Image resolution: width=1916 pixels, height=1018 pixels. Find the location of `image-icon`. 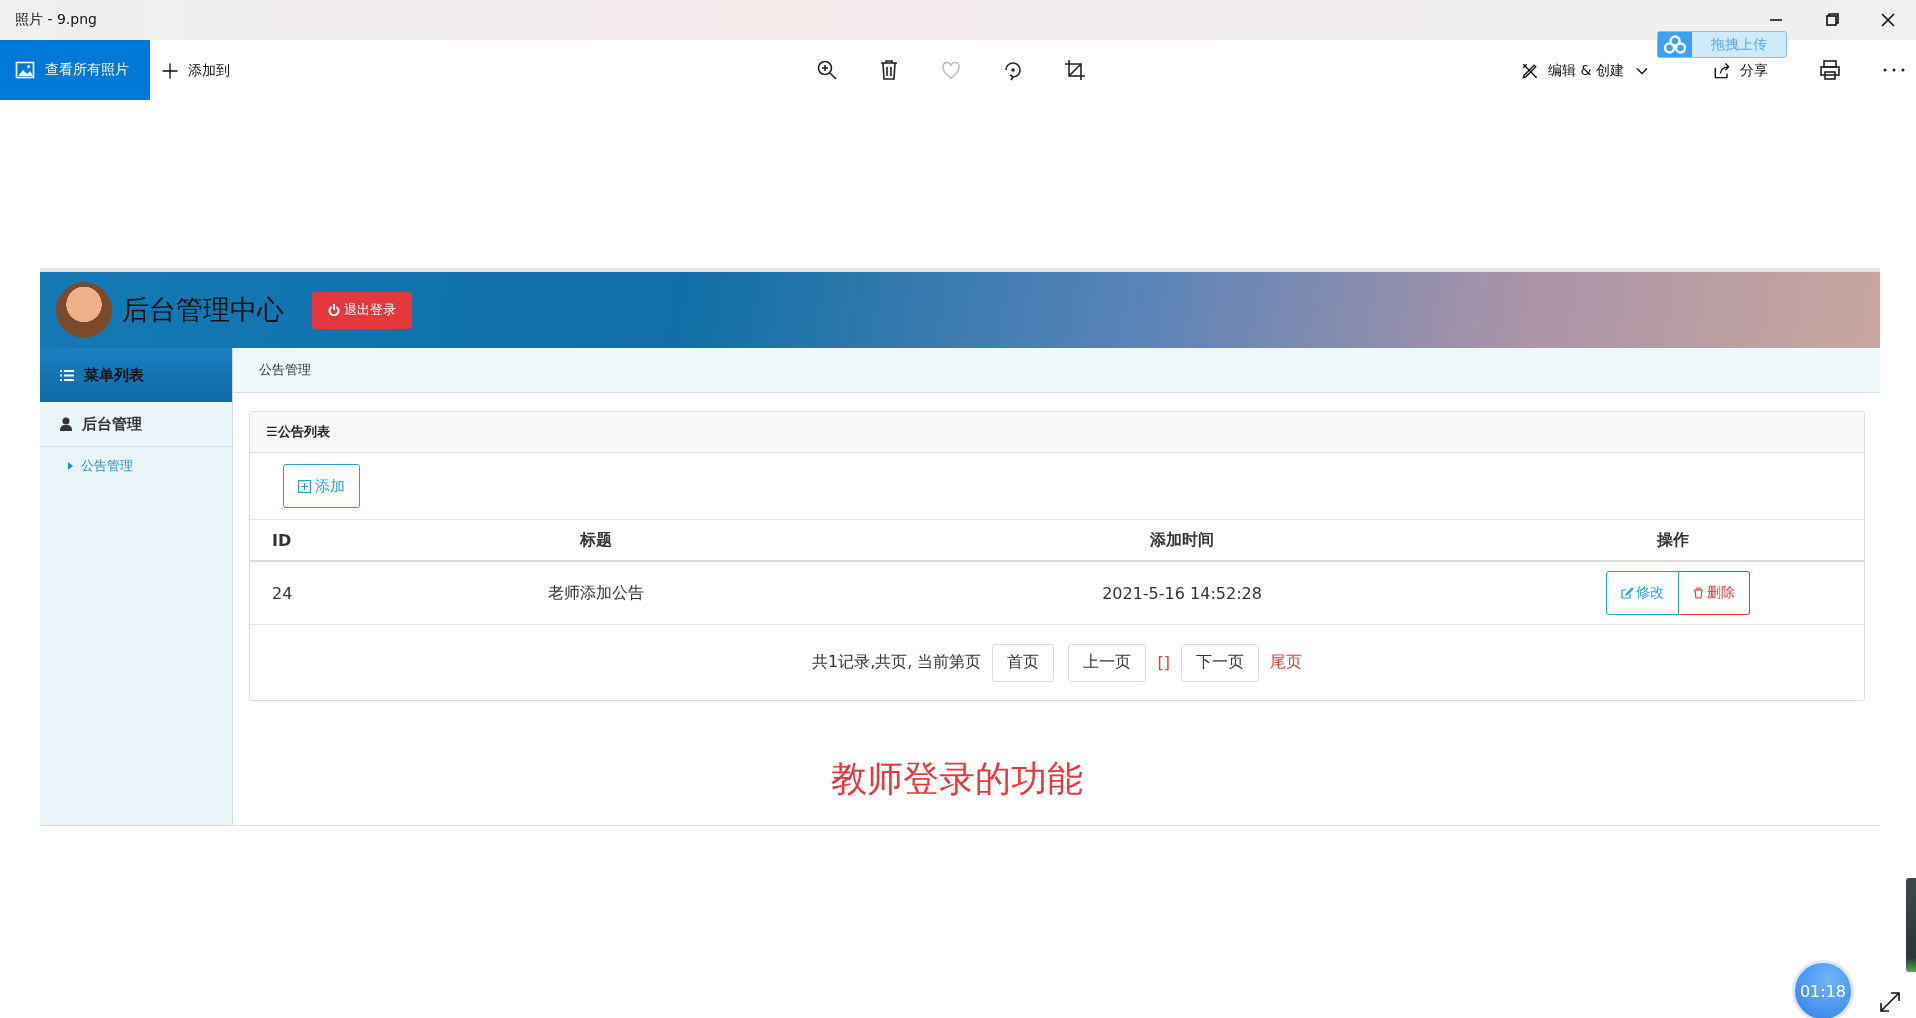

image-icon is located at coordinates (25, 70).